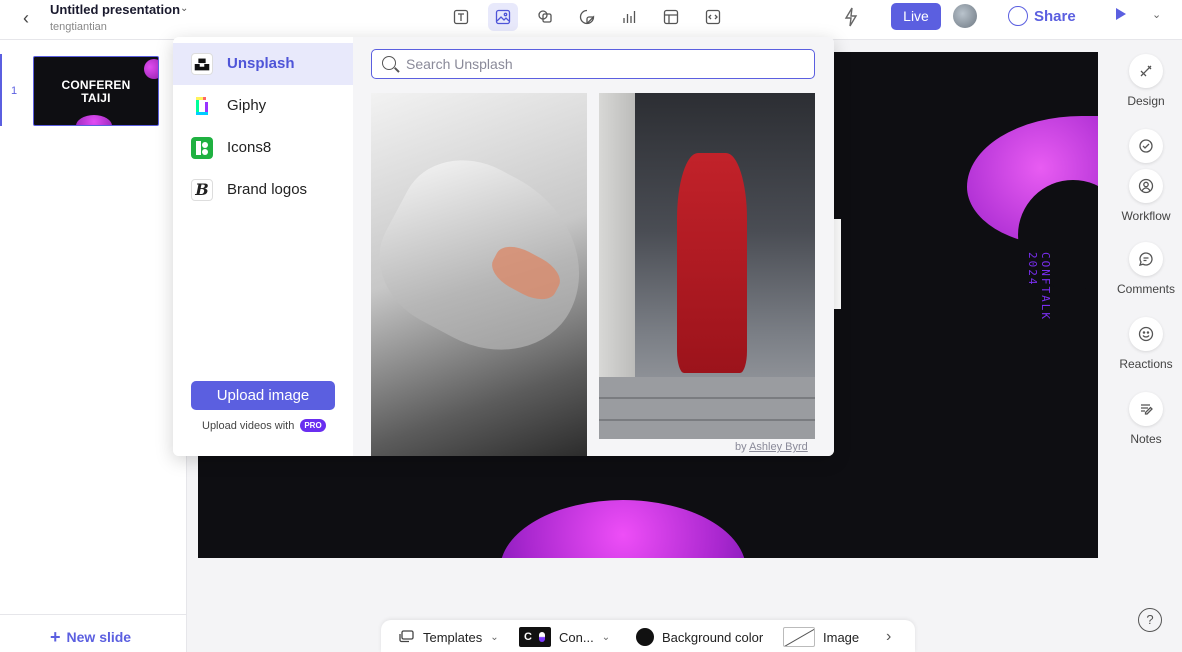  What do you see at coordinates (841, 637) in the screenshot?
I see `image-label: Image` at bounding box center [841, 637].